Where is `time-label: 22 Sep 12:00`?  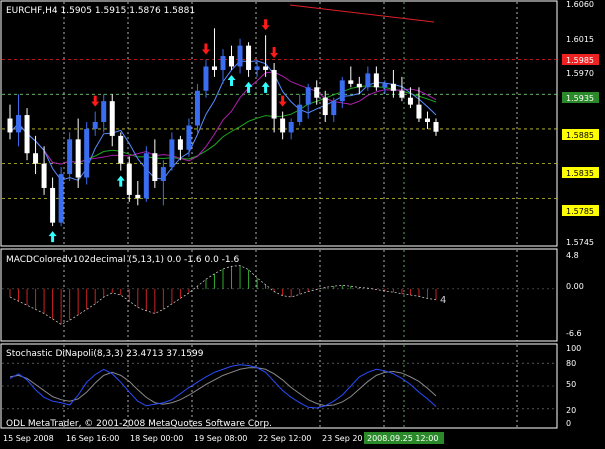 time-label: 22 Sep 12:00 is located at coordinates (284, 438).